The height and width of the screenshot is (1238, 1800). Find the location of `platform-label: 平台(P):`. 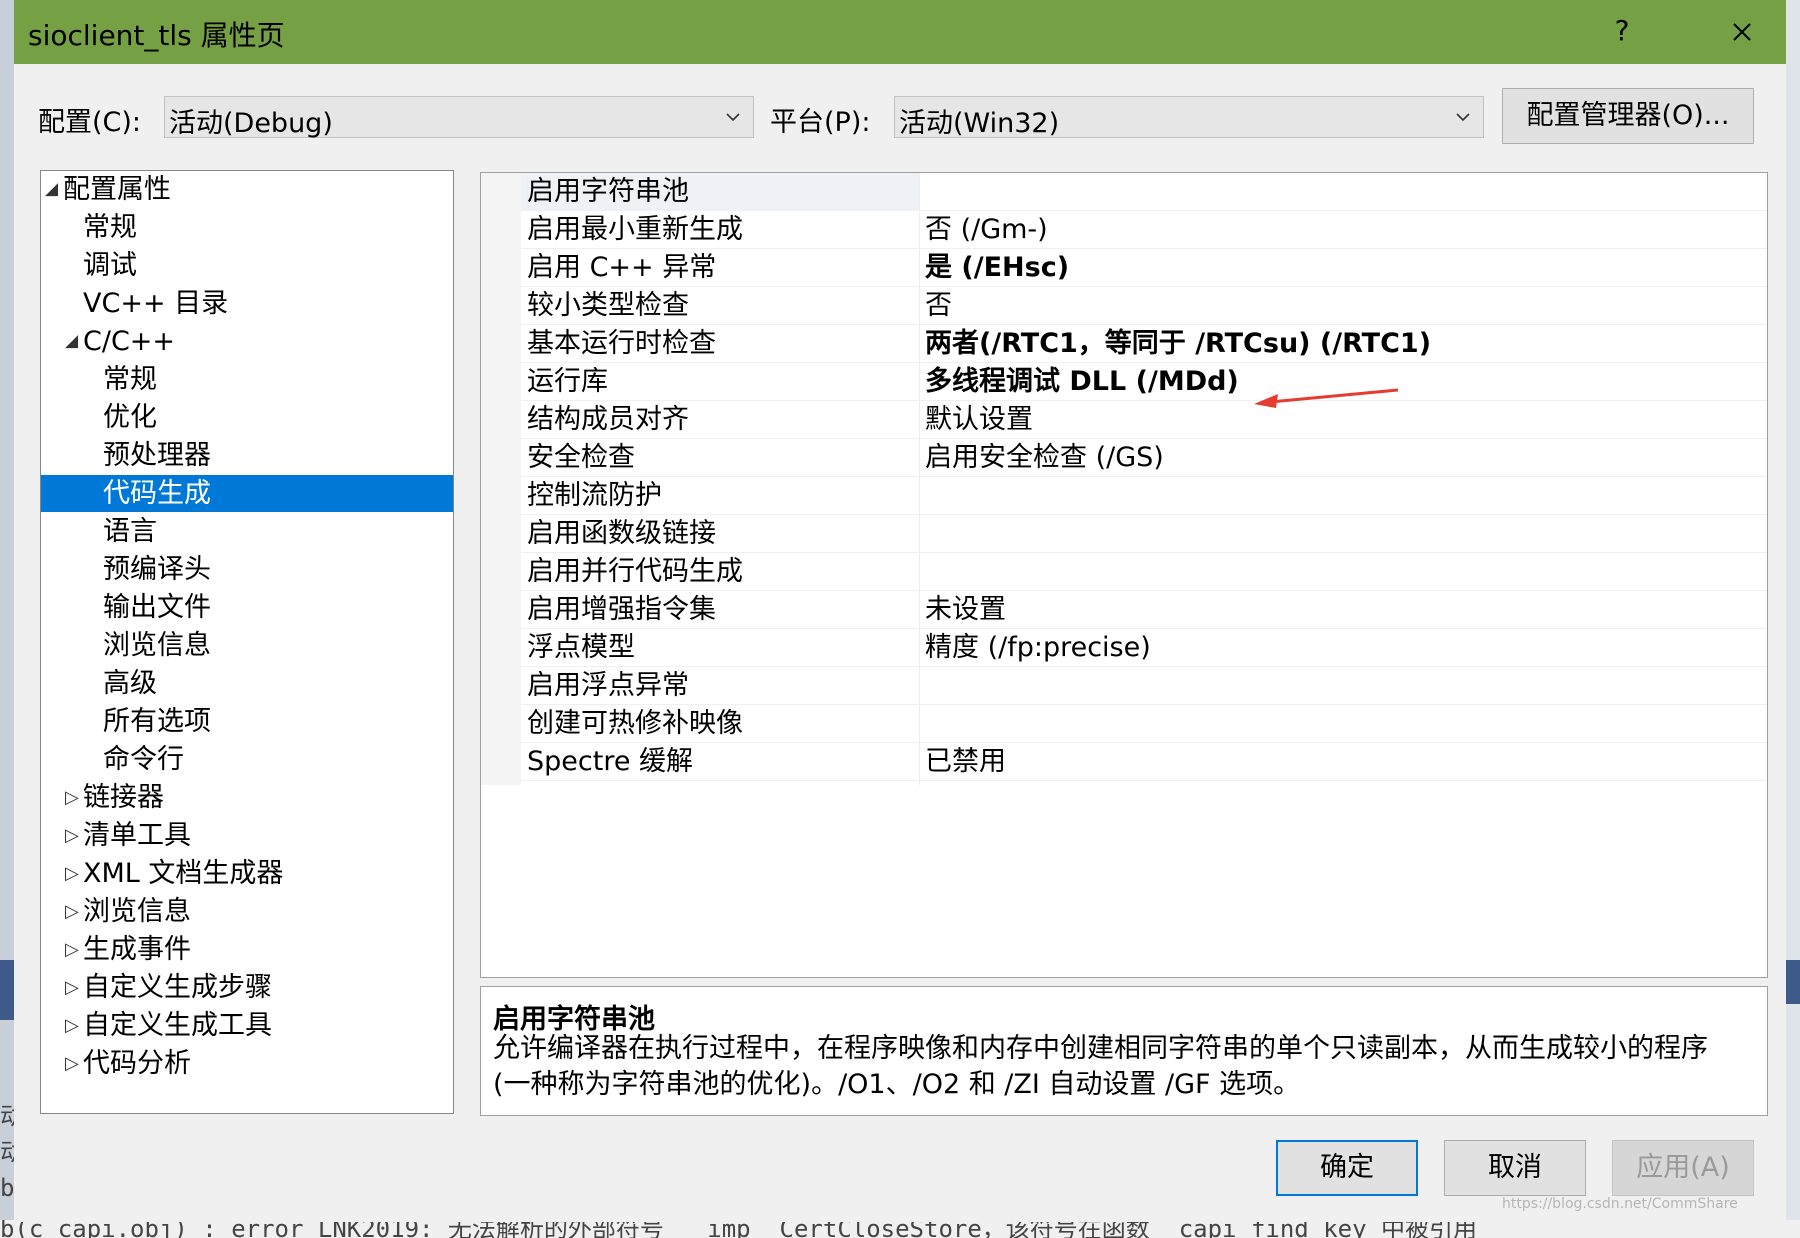

platform-label: 平台(P): is located at coordinates (820, 122).